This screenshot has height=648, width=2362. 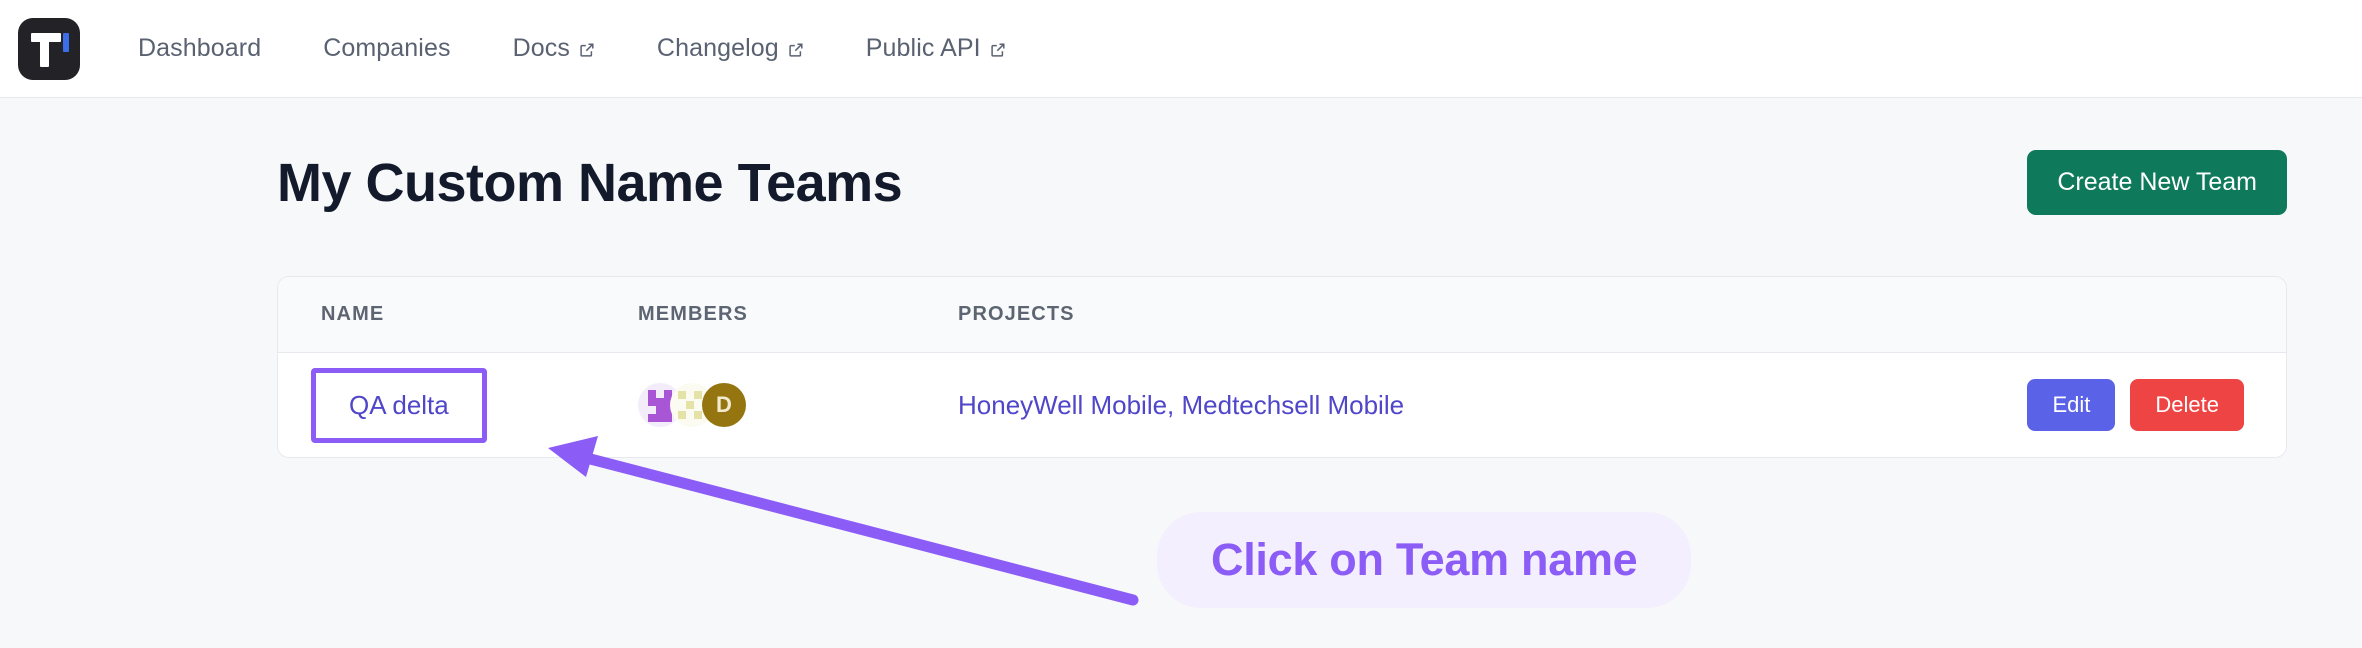 I want to click on table-header-row: NAME MEMBERS PROJECTS, so click(x=1282, y=315).